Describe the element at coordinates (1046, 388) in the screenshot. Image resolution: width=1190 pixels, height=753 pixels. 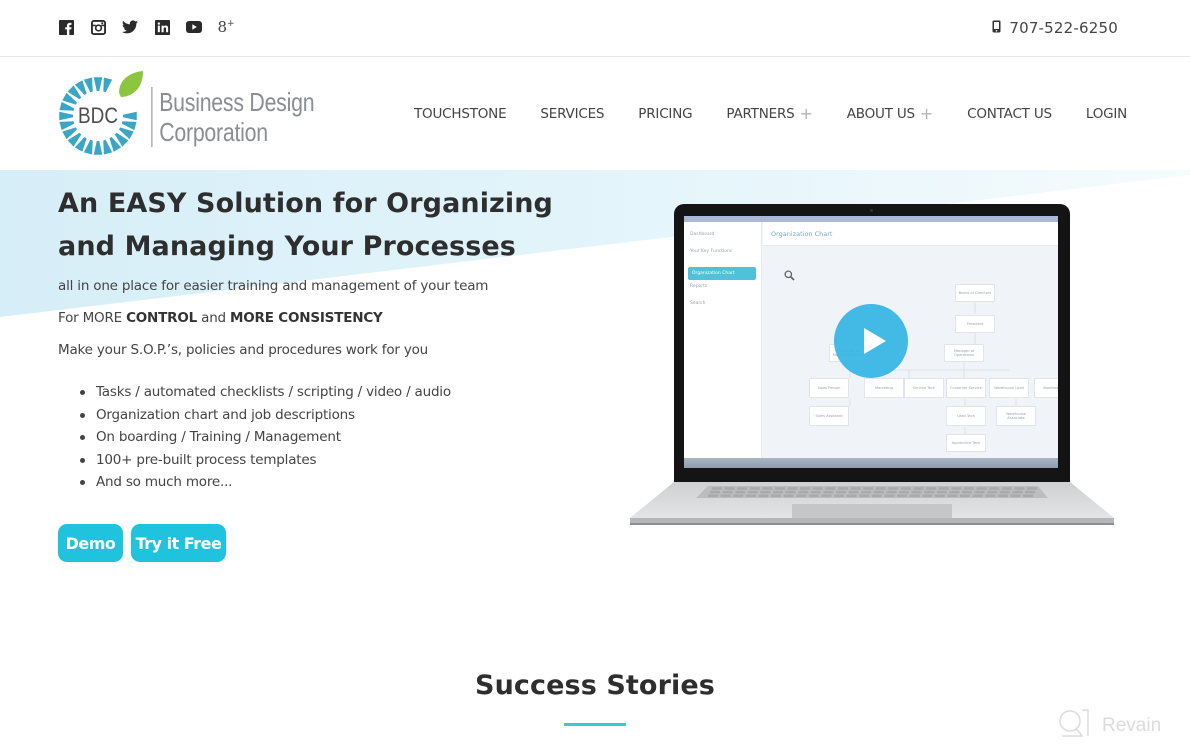
I see `org-chart-node: Bookkeeper` at that location.